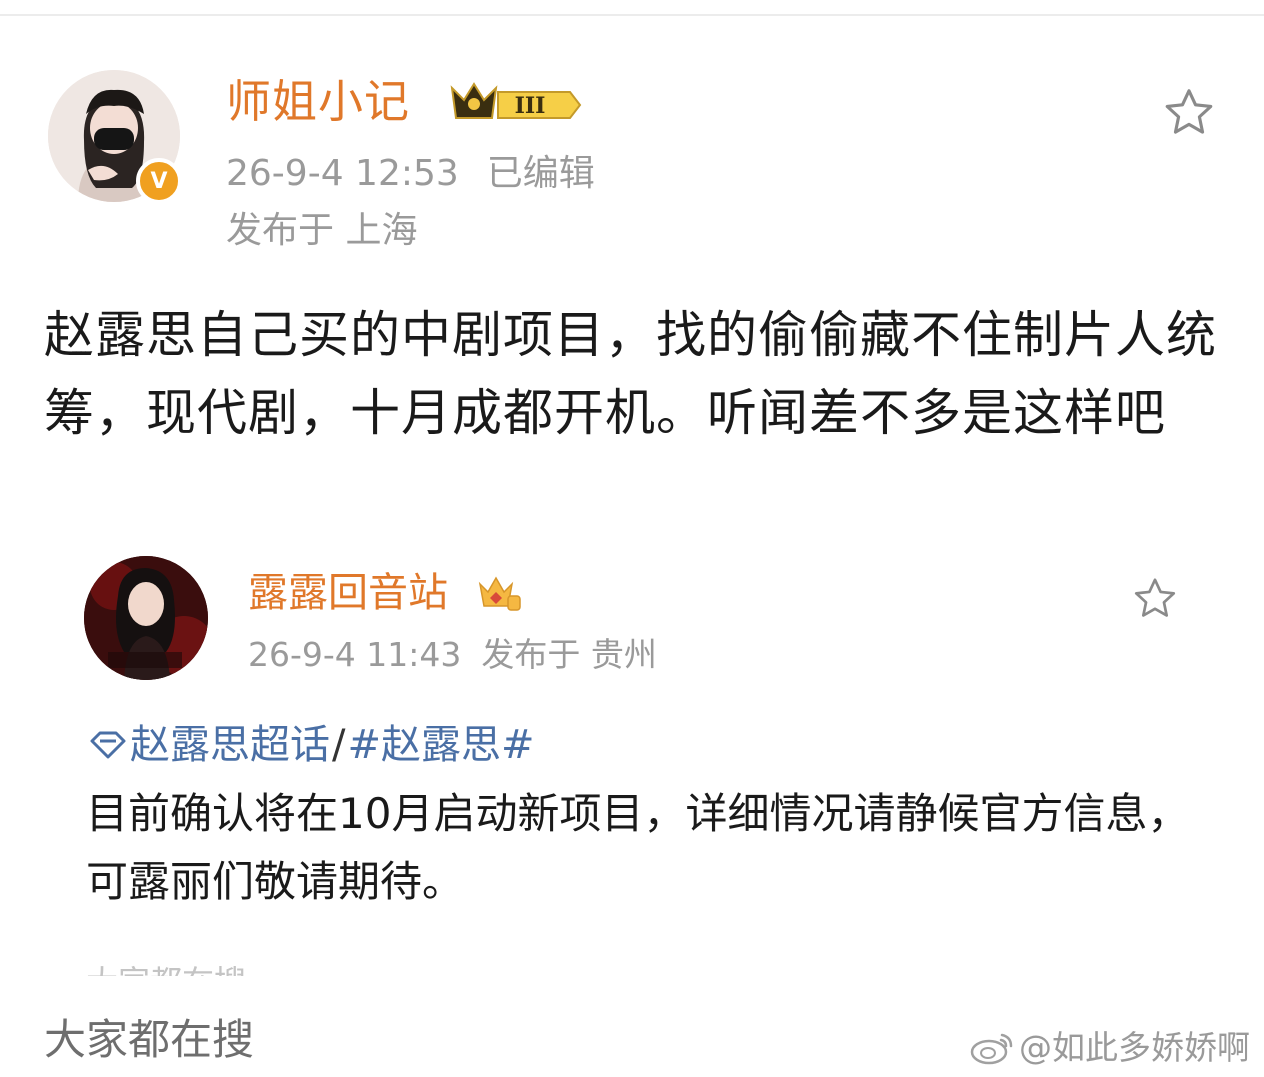 The image size is (1264, 1077). What do you see at coordinates (991, 1049) in the screenshot?
I see `weibo-logo-icon` at bounding box center [991, 1049].